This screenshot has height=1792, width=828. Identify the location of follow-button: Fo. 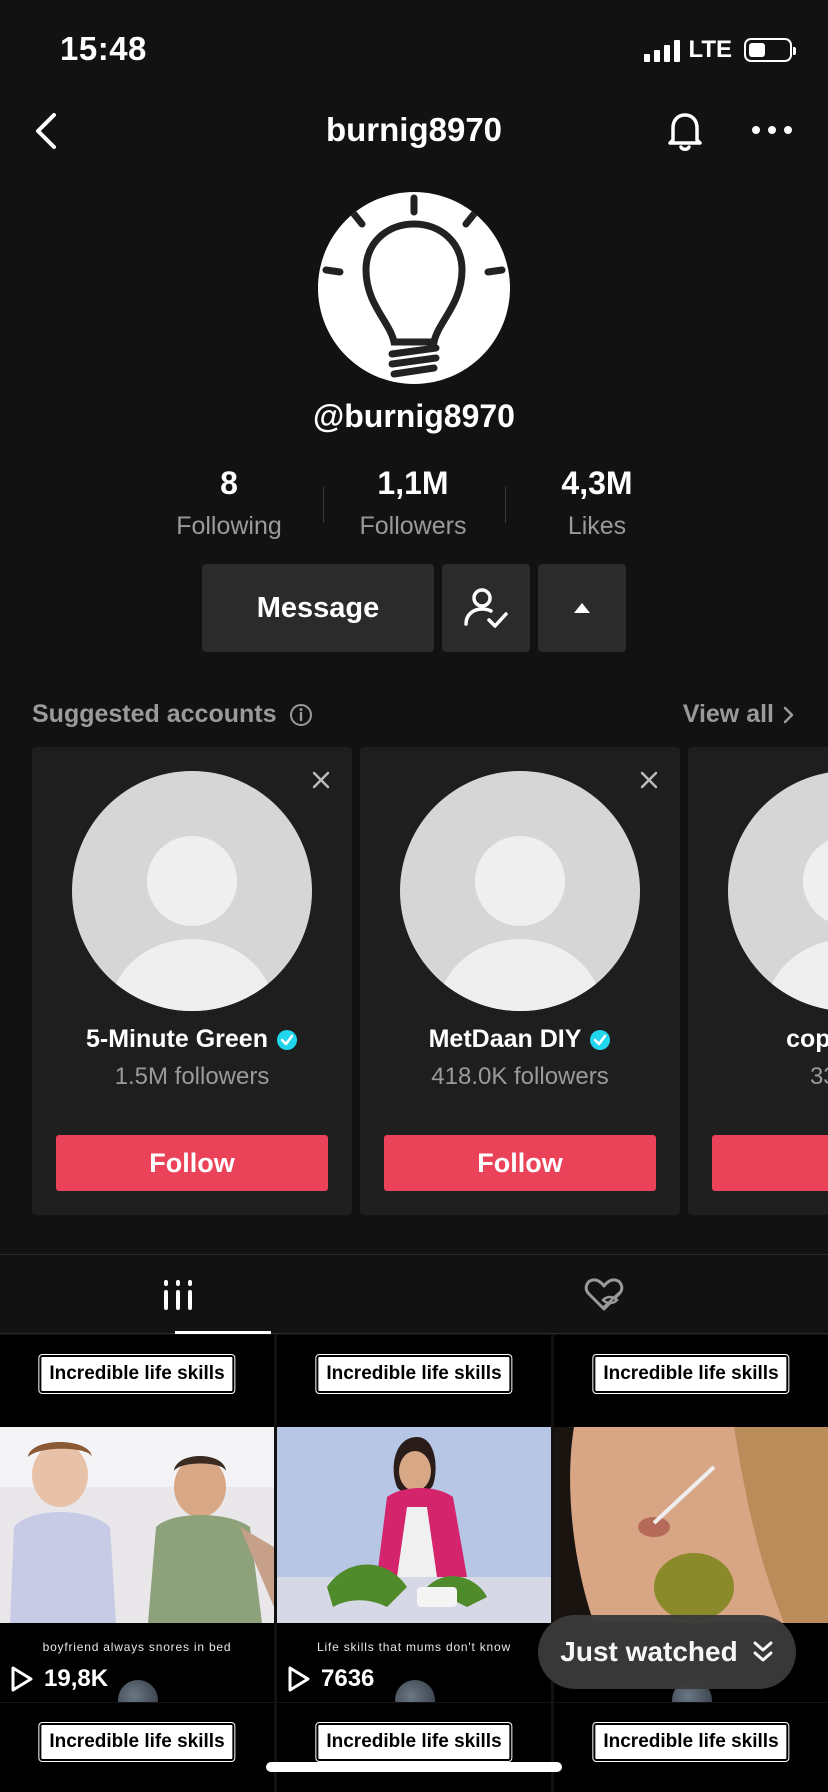
(770, 1163).